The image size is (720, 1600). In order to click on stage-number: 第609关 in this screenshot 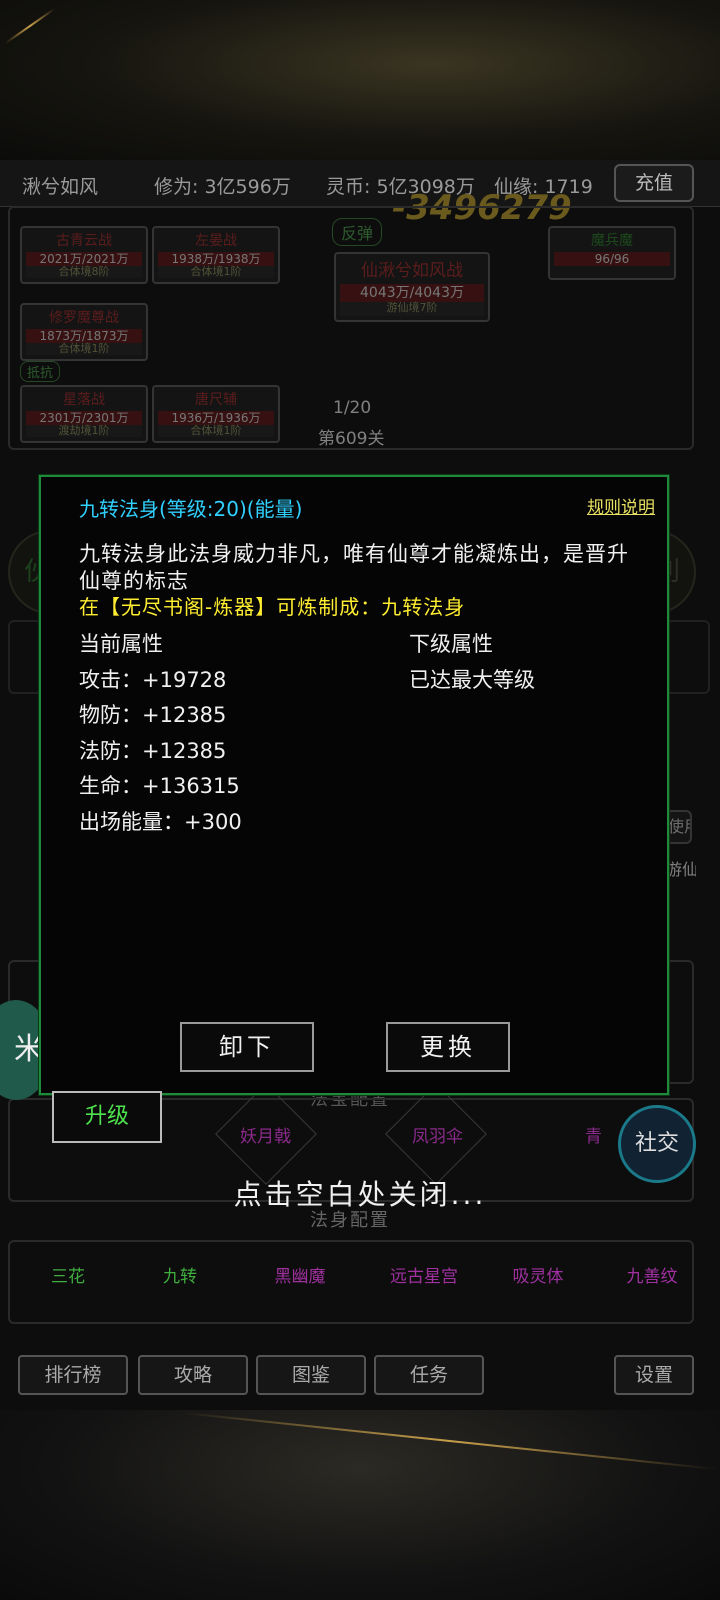, I will do `click(351, 439)`.